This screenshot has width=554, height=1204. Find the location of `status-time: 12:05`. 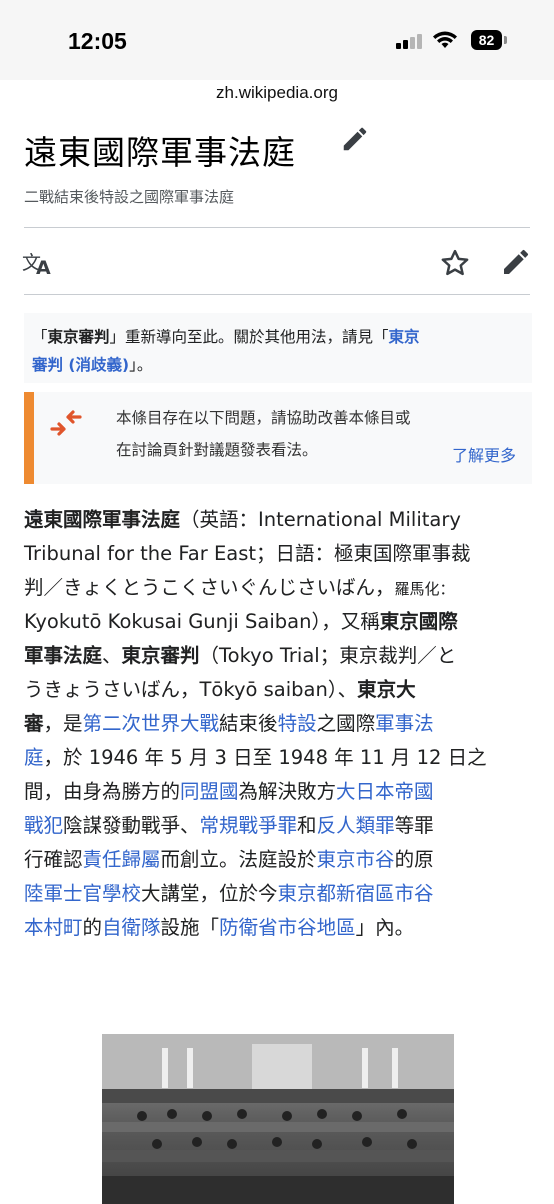

status-time: 12:05 is located at coordinates (97, 41).